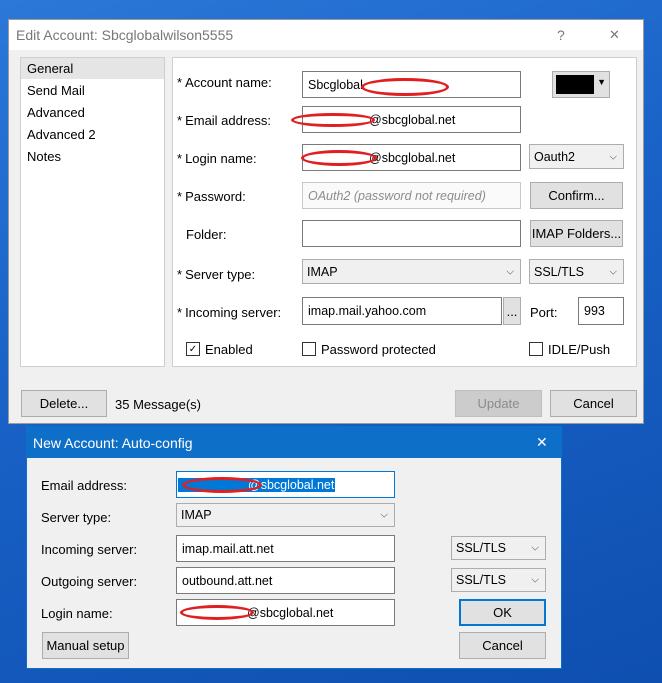 The height and width of the screenshot is (683, 662). What do you see at coordinates (544, 312) in the screenshot?
I see `port-label: Port:` at bounding box center [544, 312].